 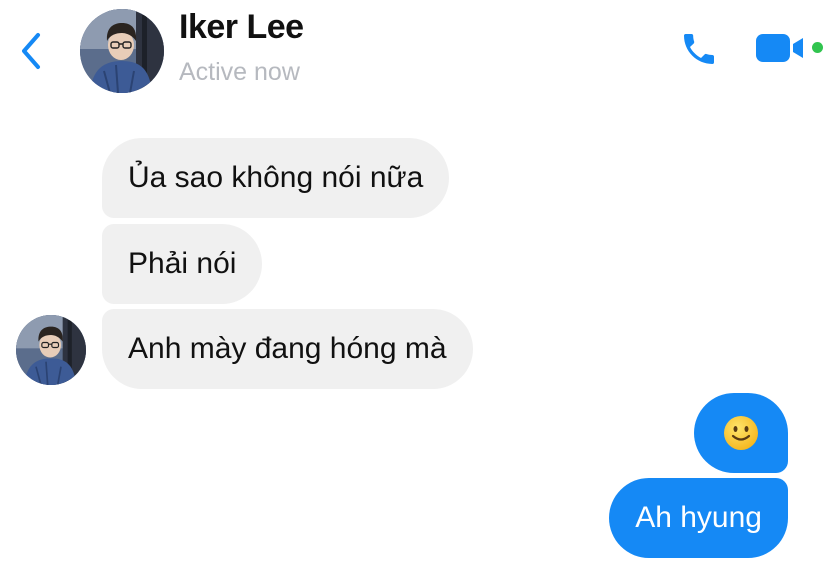 I want to click on incoming-message: Anh mày đang hóng mà, so click(x=287, y=349).